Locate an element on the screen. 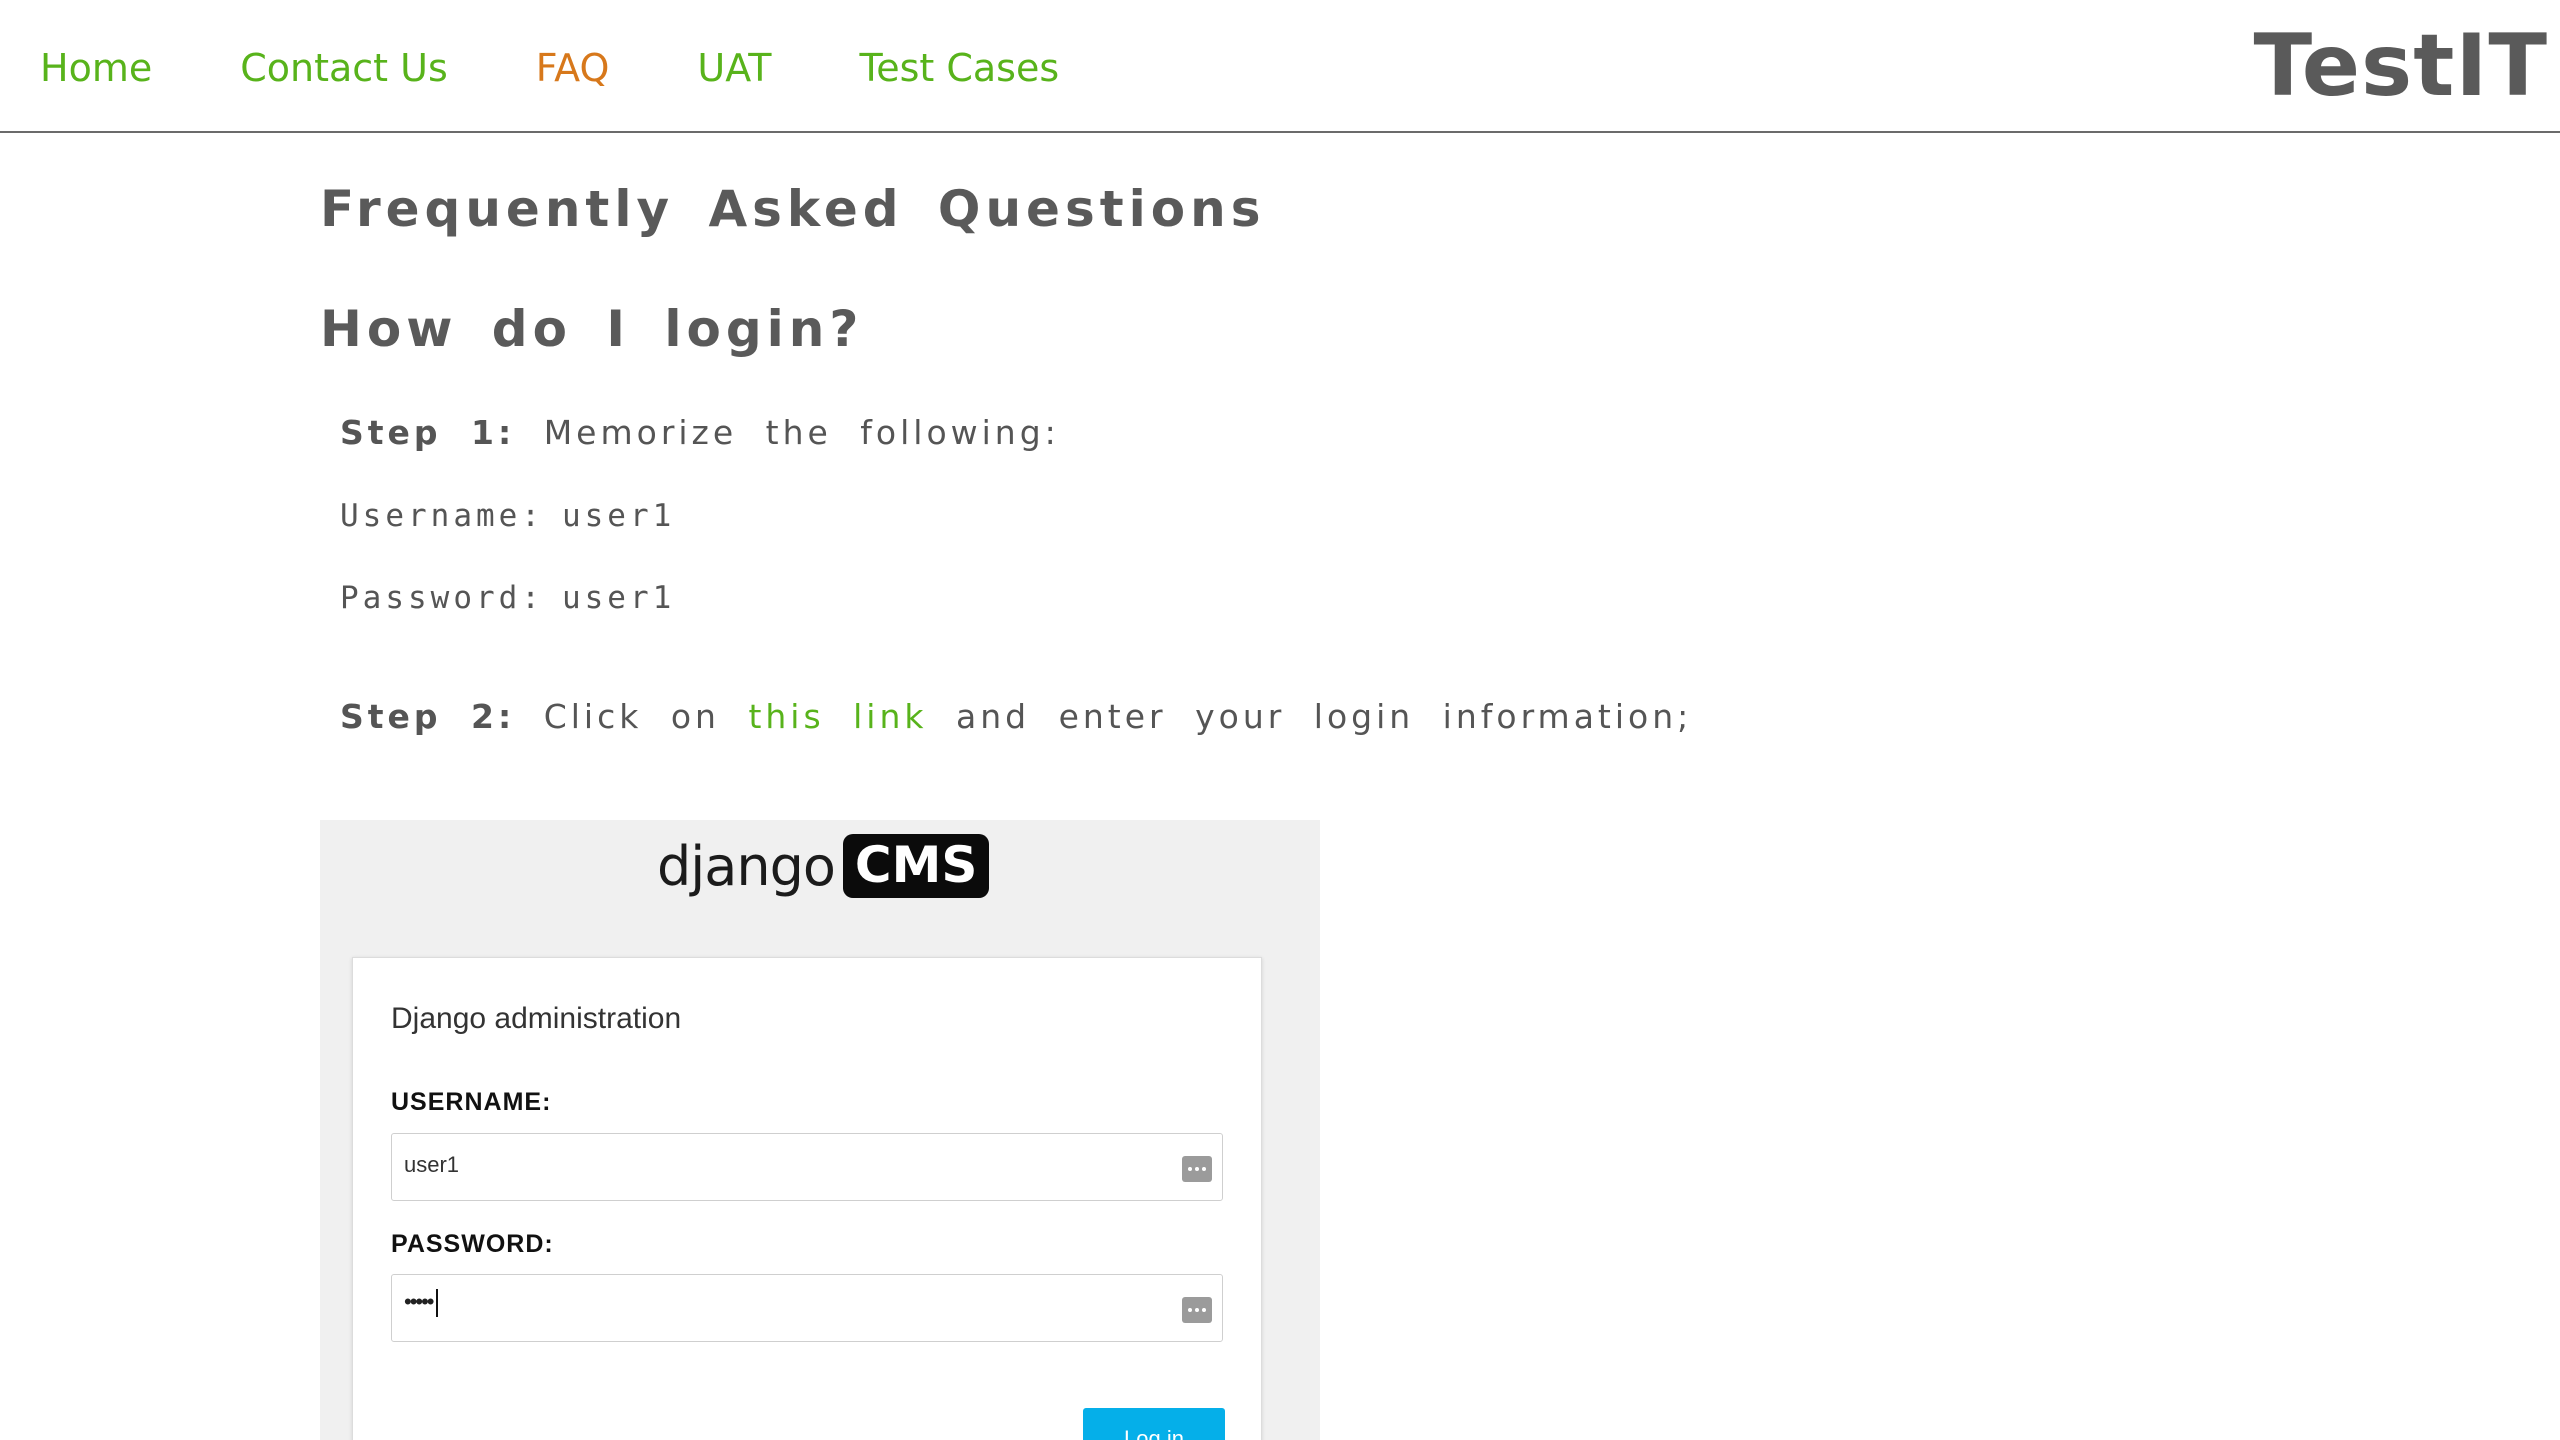 The image size is (2560, 1440). password-credential: Password: user1 is located at coordinates (507, 598).